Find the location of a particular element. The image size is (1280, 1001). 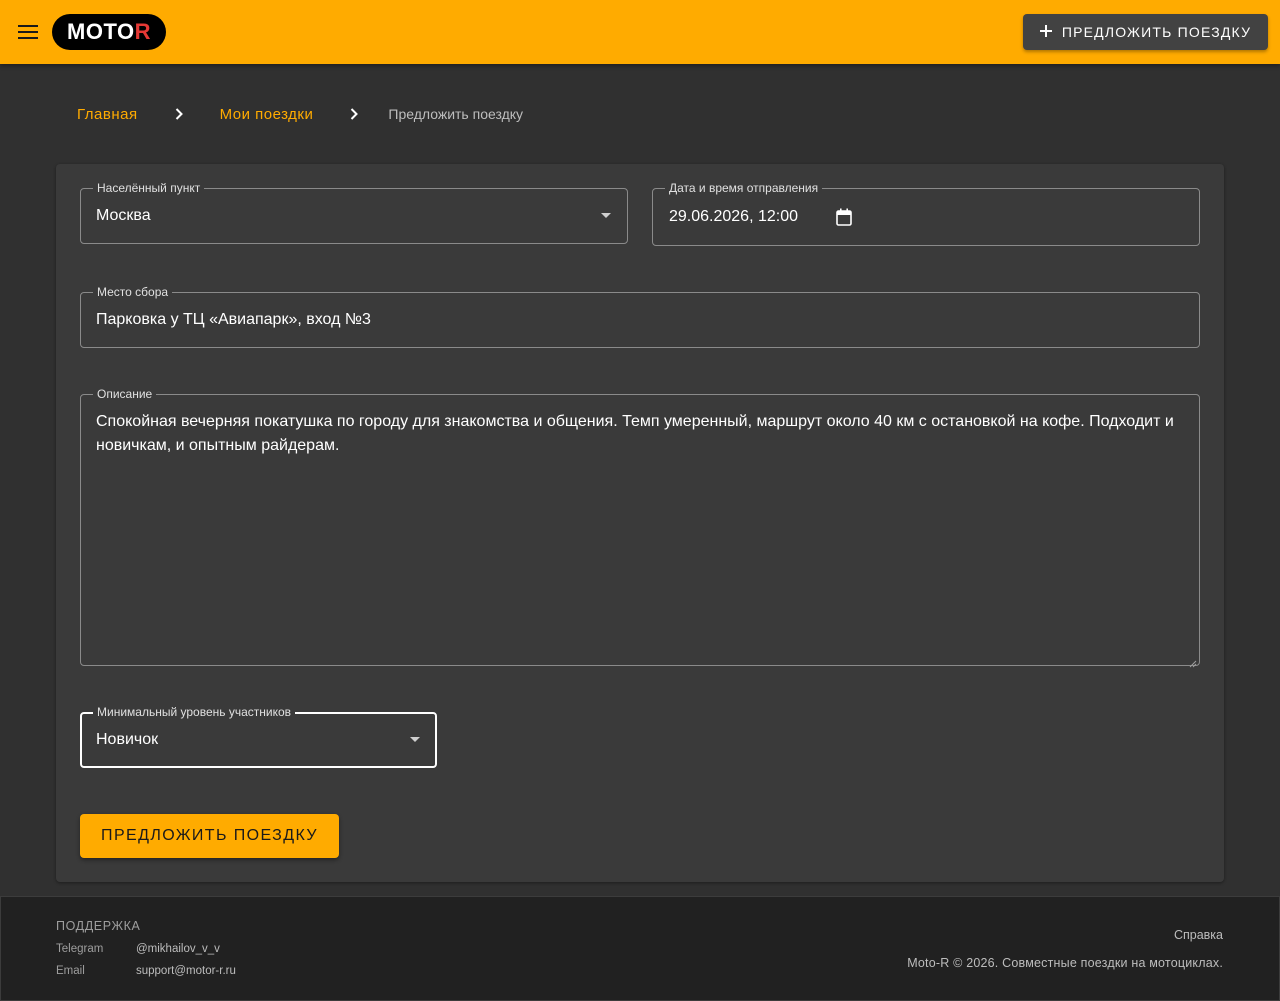

resize-handle-icon is located at coordinates (1193, 661).